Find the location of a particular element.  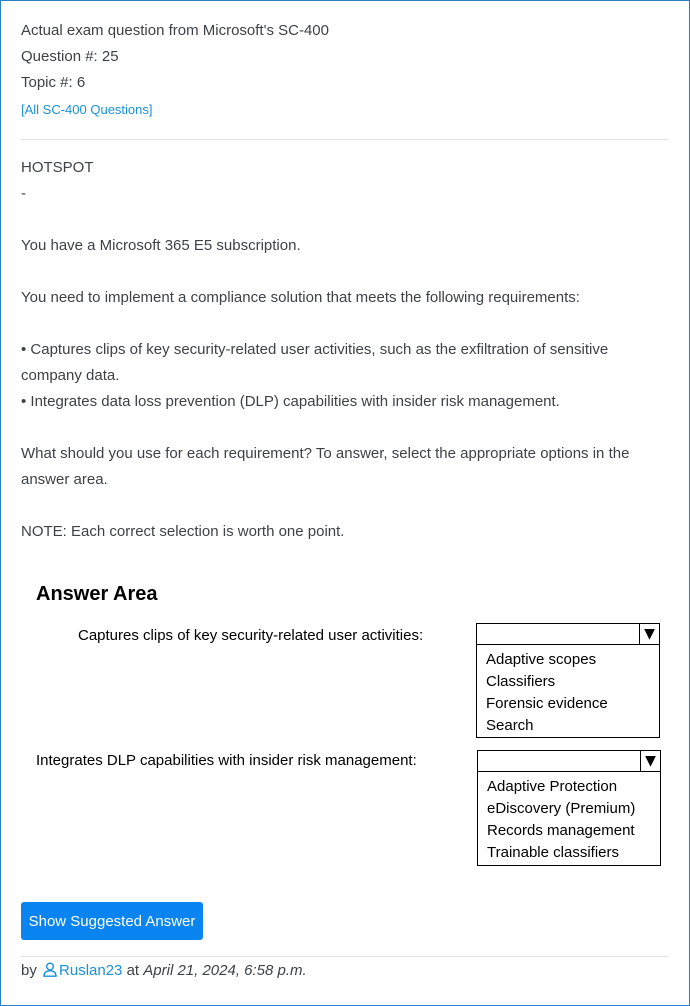

footer-at: at is located at coordinates (133, 970).